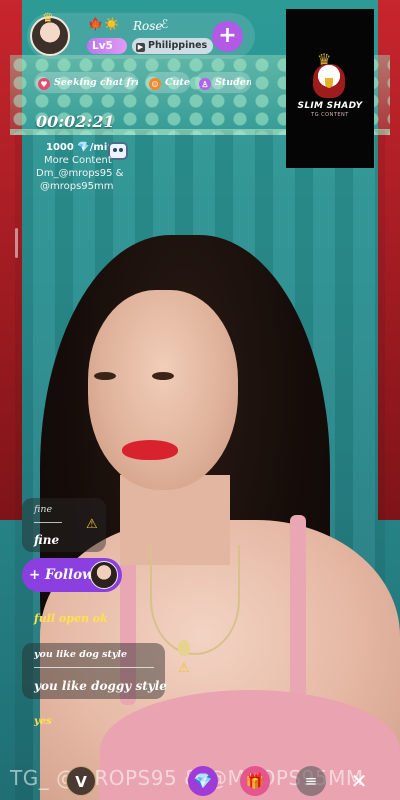 This screenshot has width=400, height=800. I want to click on streamer-lips, so click(150, 450).